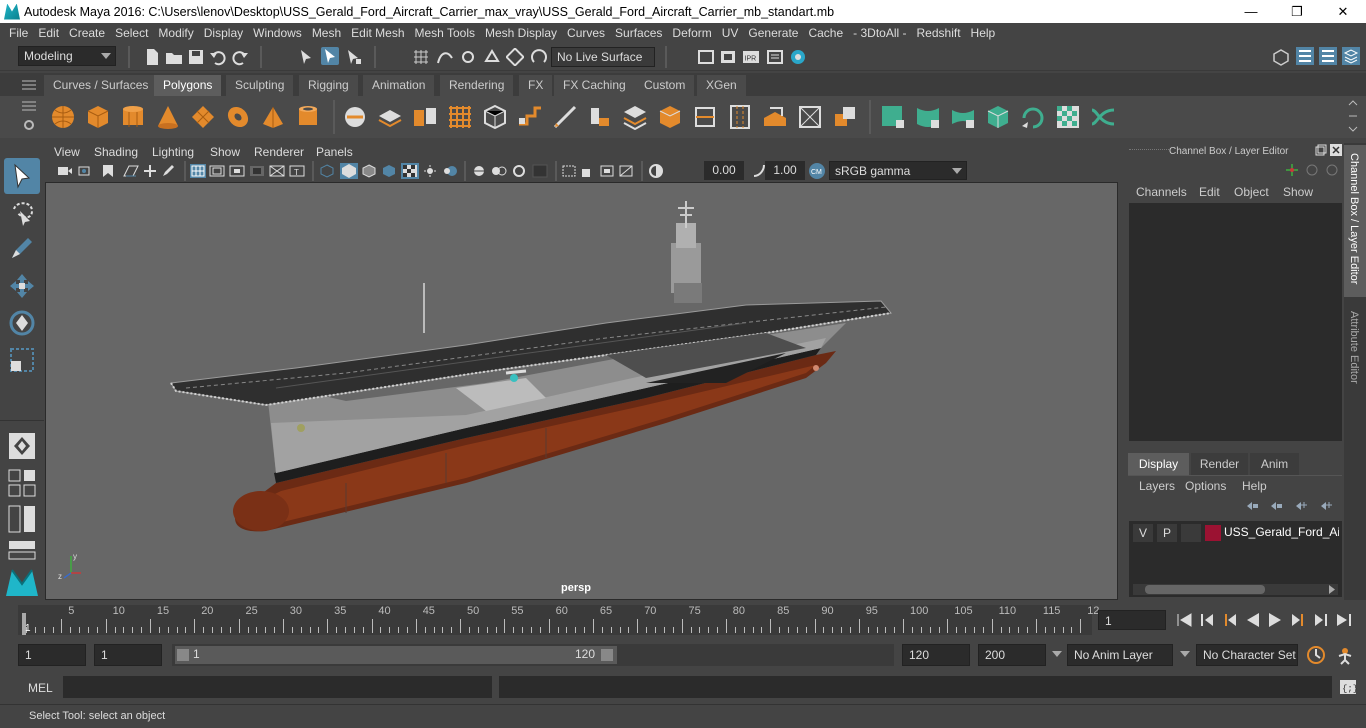 The height and width of the screenshot is (728, 1366). Describe the element at coordinates (1344, 620) in the screenshot. I see `go-to-end-icon` at that location.